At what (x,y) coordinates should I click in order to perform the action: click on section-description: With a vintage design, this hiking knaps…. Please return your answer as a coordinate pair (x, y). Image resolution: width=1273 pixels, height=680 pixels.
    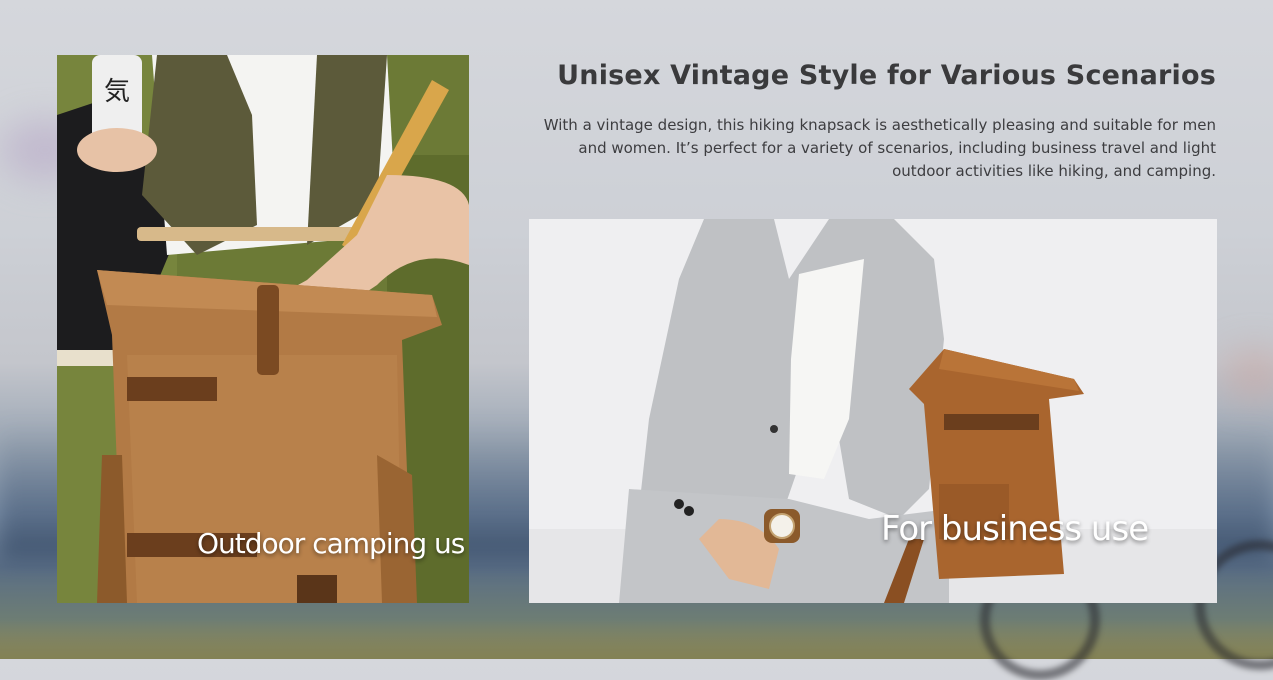
    Looking at the image, I should click on (879, 148).